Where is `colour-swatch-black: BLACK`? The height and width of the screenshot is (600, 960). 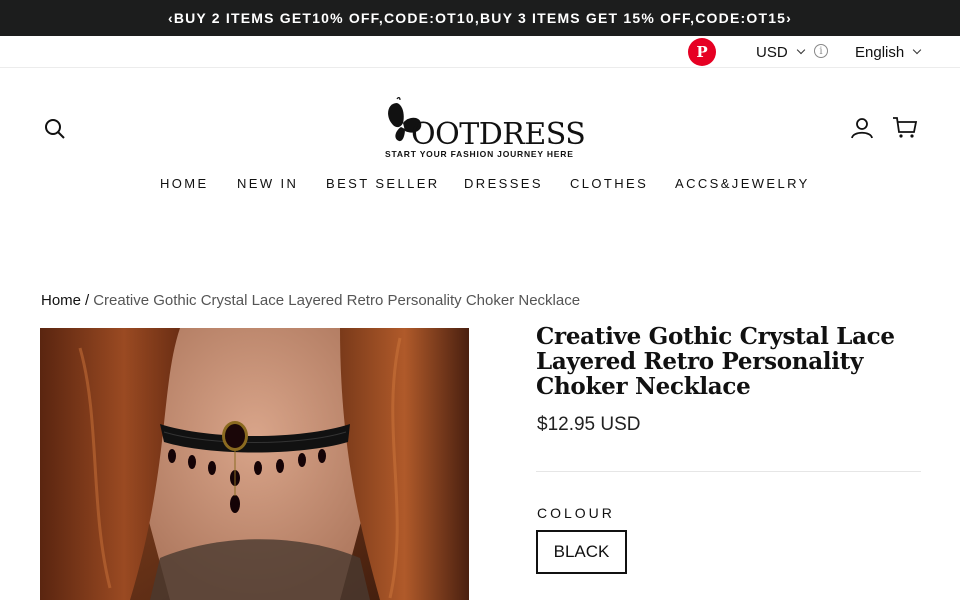
colour-swatch-black: BLACK is located at coordinates (581, 552).